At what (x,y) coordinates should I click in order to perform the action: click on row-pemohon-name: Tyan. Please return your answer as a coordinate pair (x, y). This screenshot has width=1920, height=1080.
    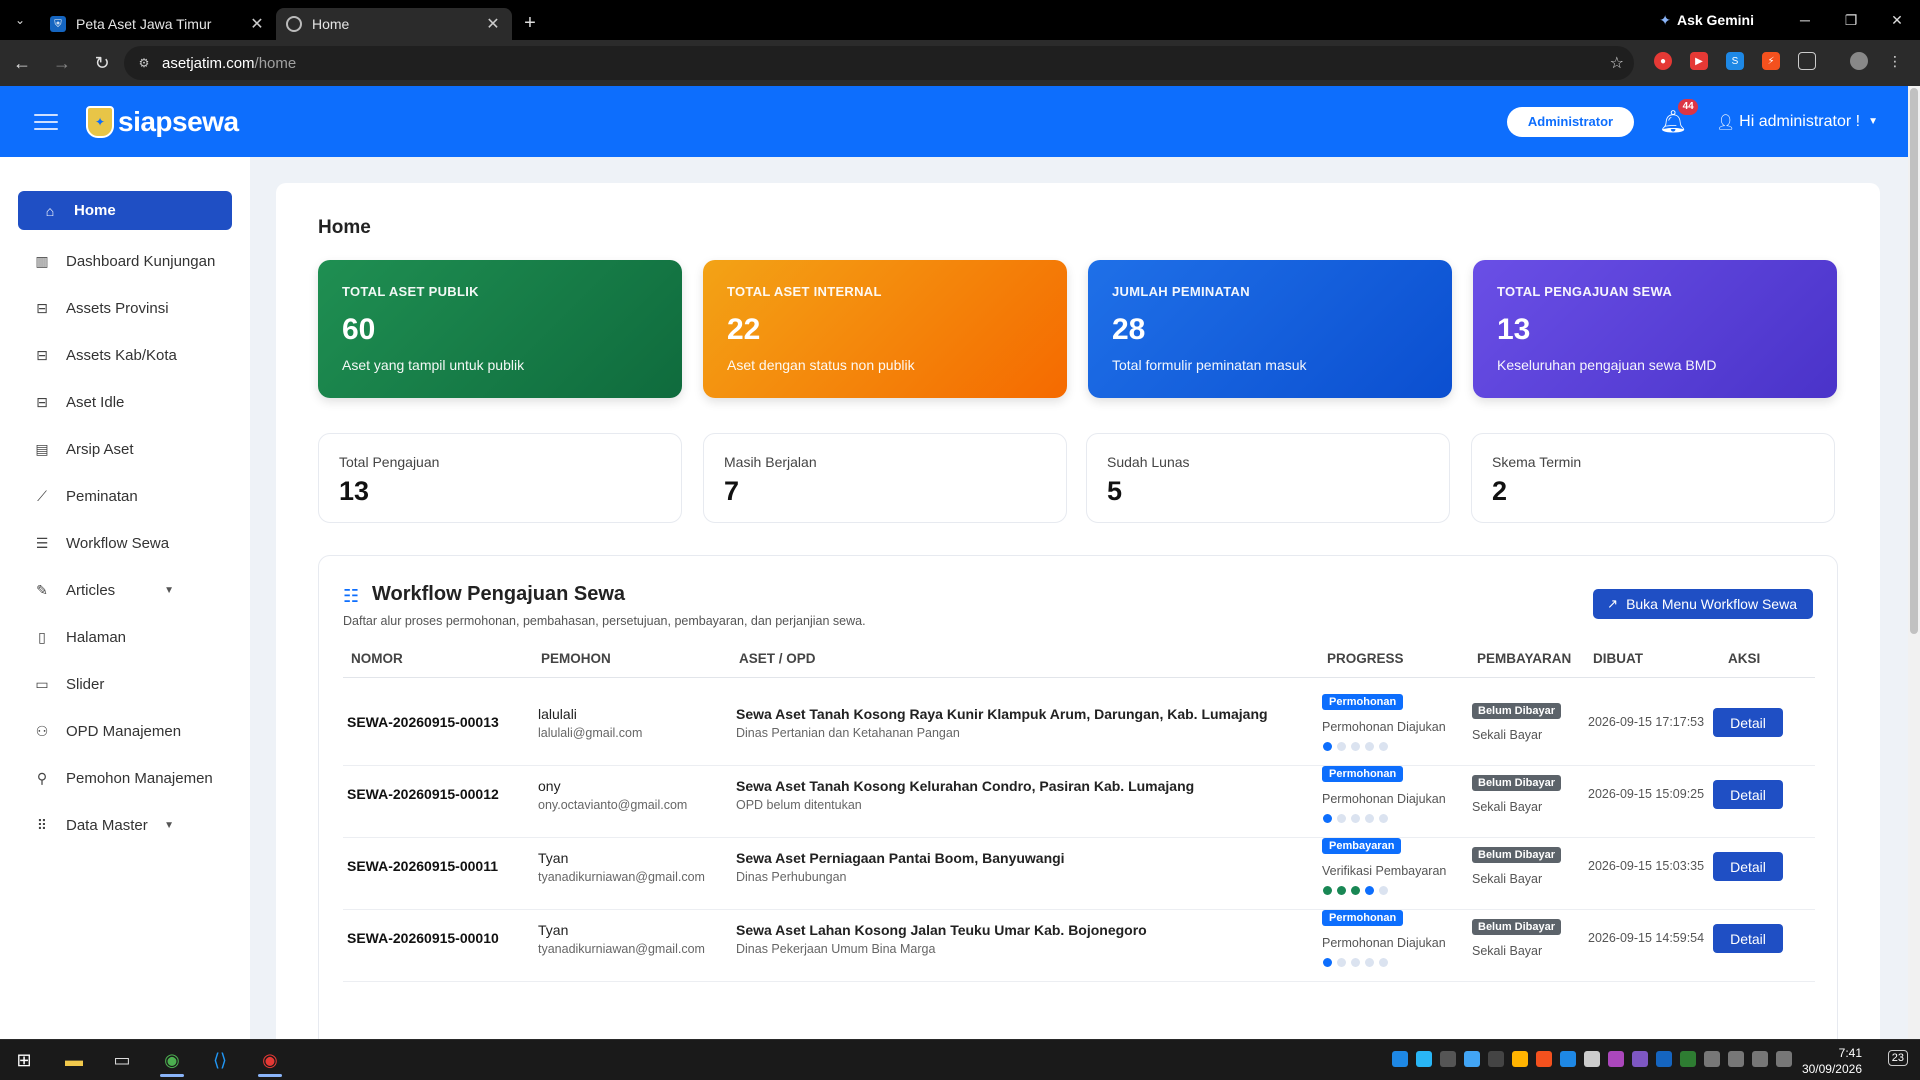
    Looking at the image, I should click on (553, 858).